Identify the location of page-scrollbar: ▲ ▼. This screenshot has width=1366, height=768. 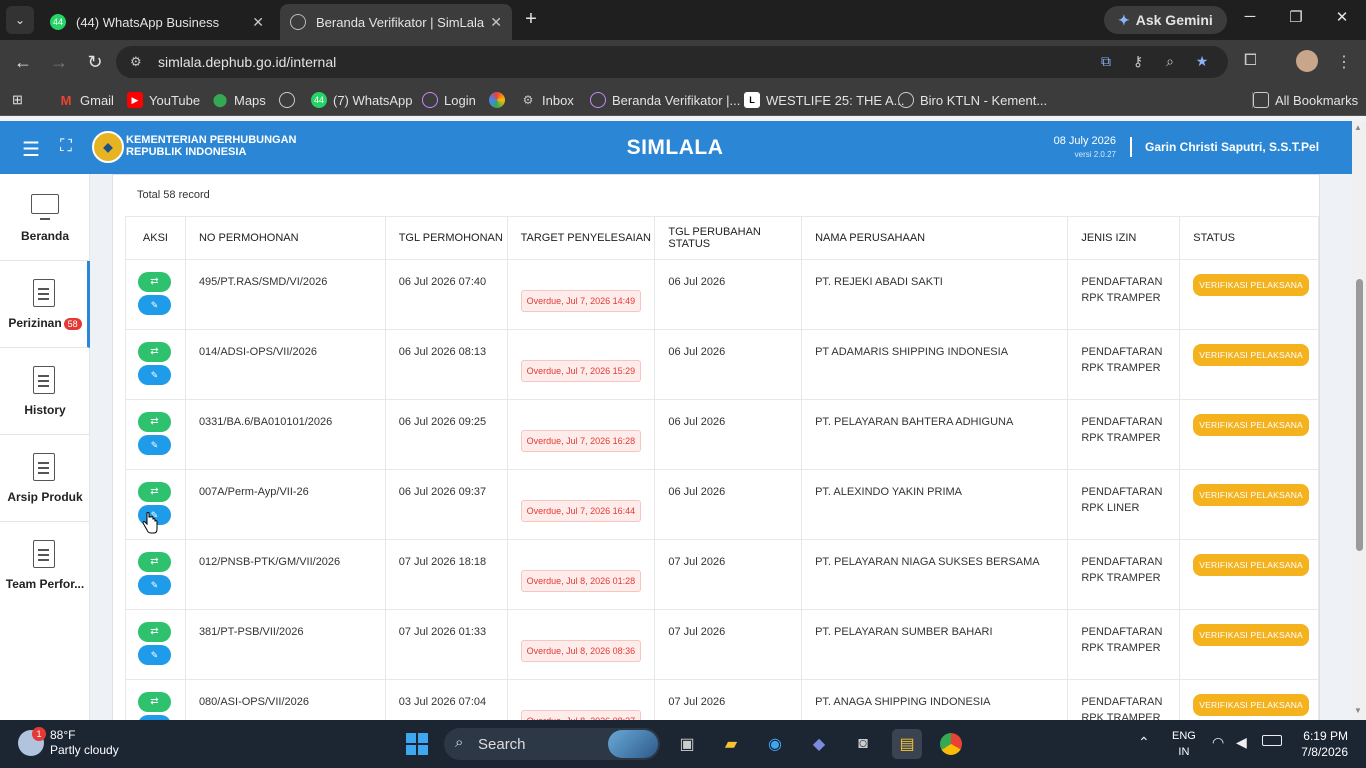
(1359, 420).